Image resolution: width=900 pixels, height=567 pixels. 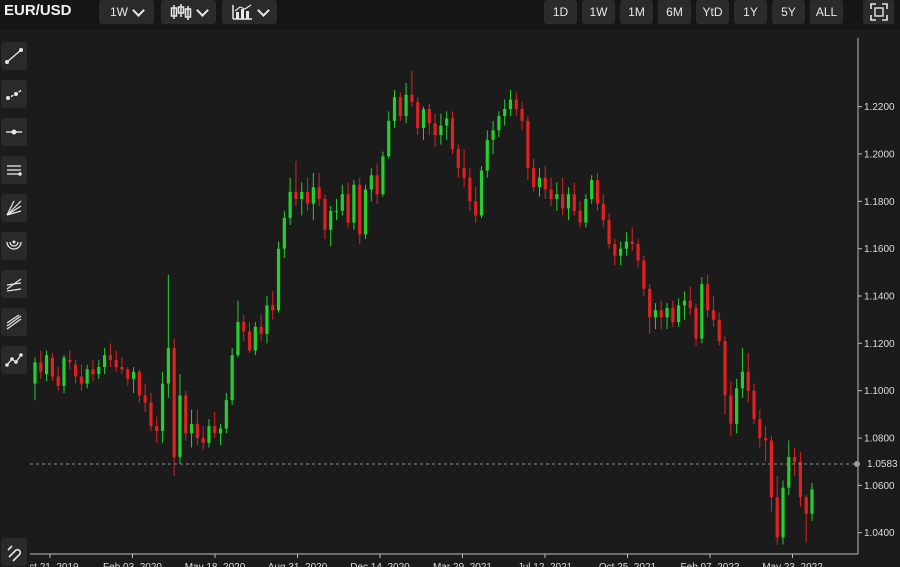 What do you see at coordinates (188, 12) in the screenshot?
I see `chart-type-dropdown` at bounding box center [188, 12].